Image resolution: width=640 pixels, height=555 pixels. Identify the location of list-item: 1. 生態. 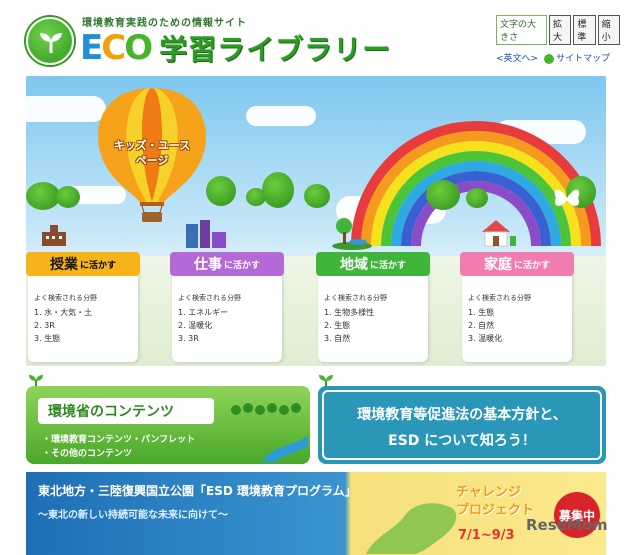
(499, 312).